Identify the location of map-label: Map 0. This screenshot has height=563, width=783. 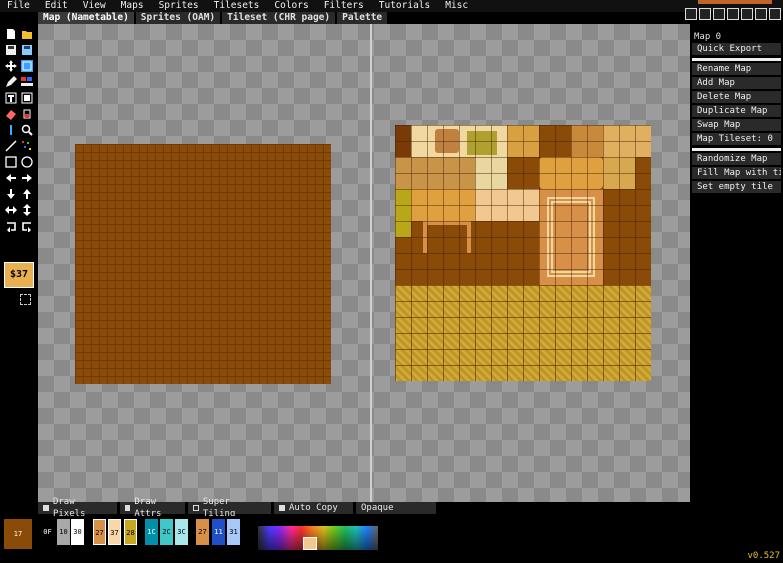
(708, 37).